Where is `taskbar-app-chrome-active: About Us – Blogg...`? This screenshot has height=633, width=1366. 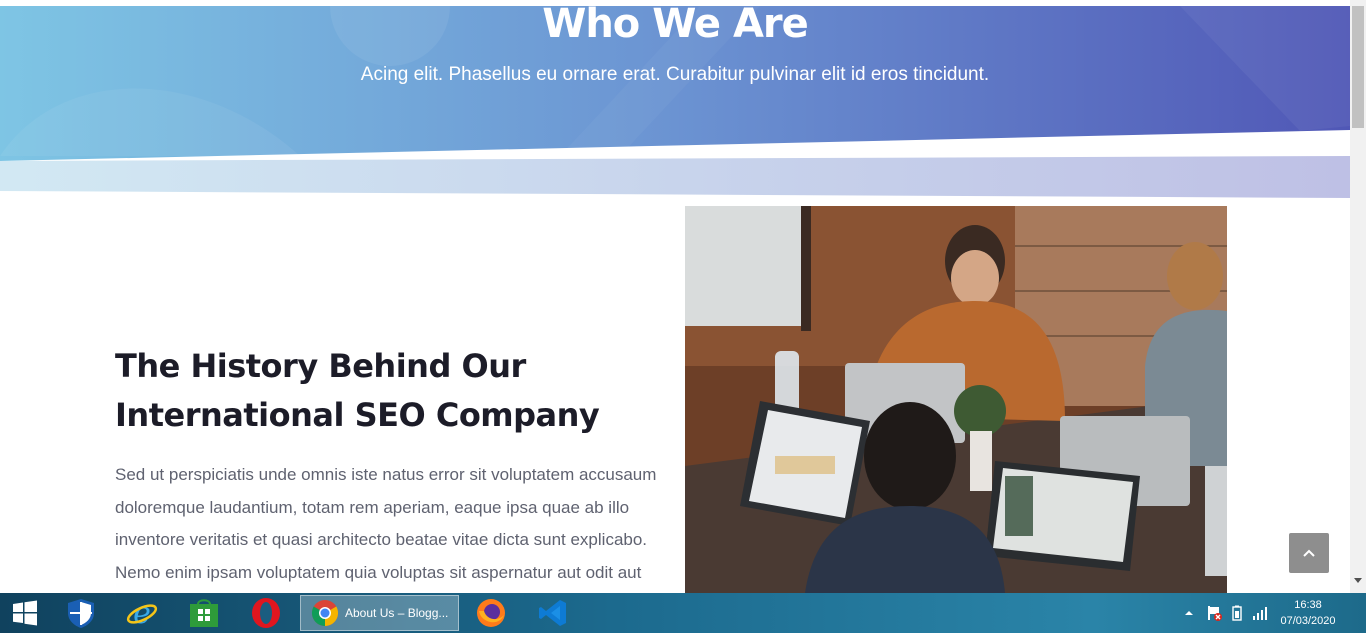
taskbar-app-chrome-active: About Us – Blogg... is located at coordinates (379, 613).